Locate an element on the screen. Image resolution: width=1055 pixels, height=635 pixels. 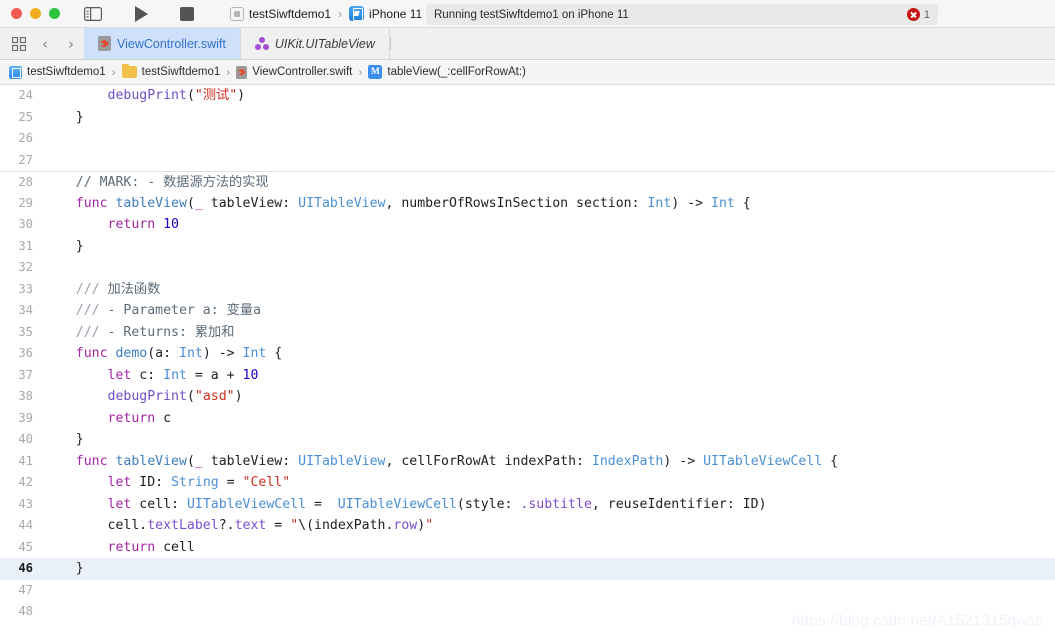
line-number: 32 is located at coordinates (25, 267).